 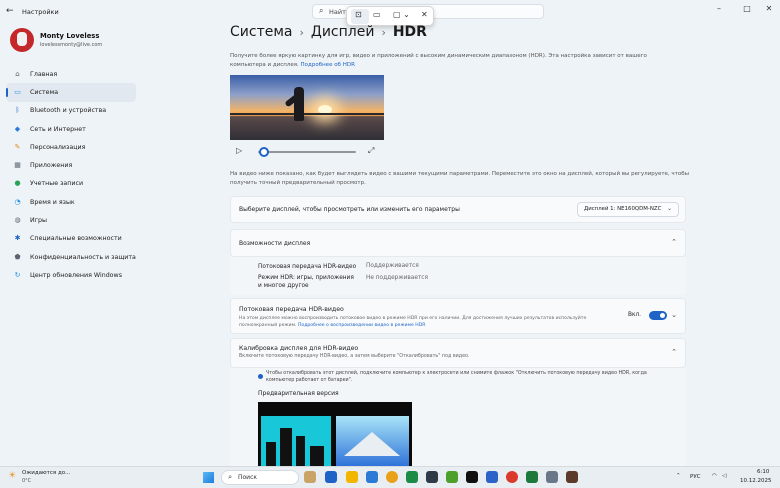 I want to click on sidebar-item-label: Приложения, so click(x=51, y=166).